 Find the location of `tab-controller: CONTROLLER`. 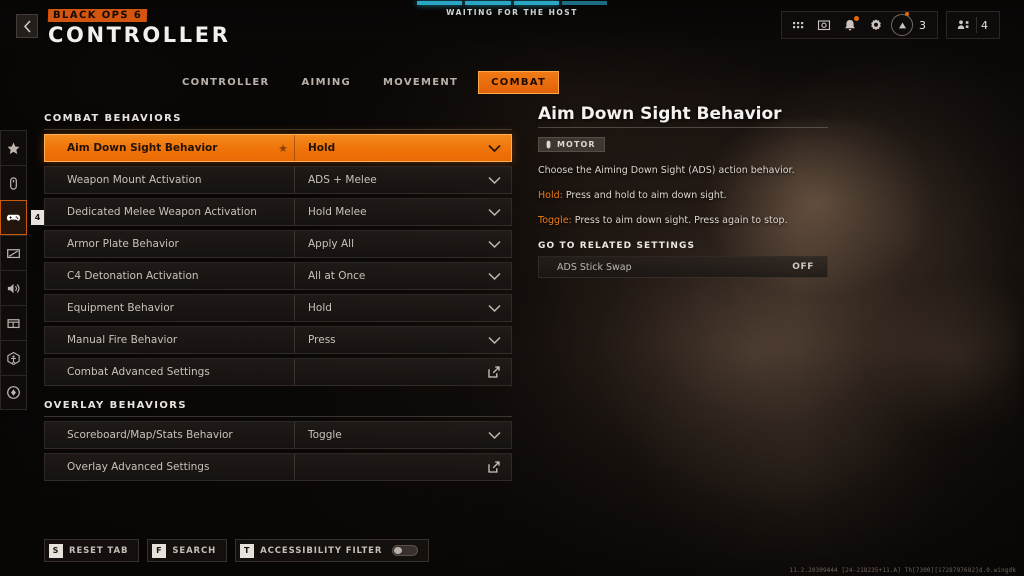

tab-controller: CONTROLLER is located at coordinates (226, 82).